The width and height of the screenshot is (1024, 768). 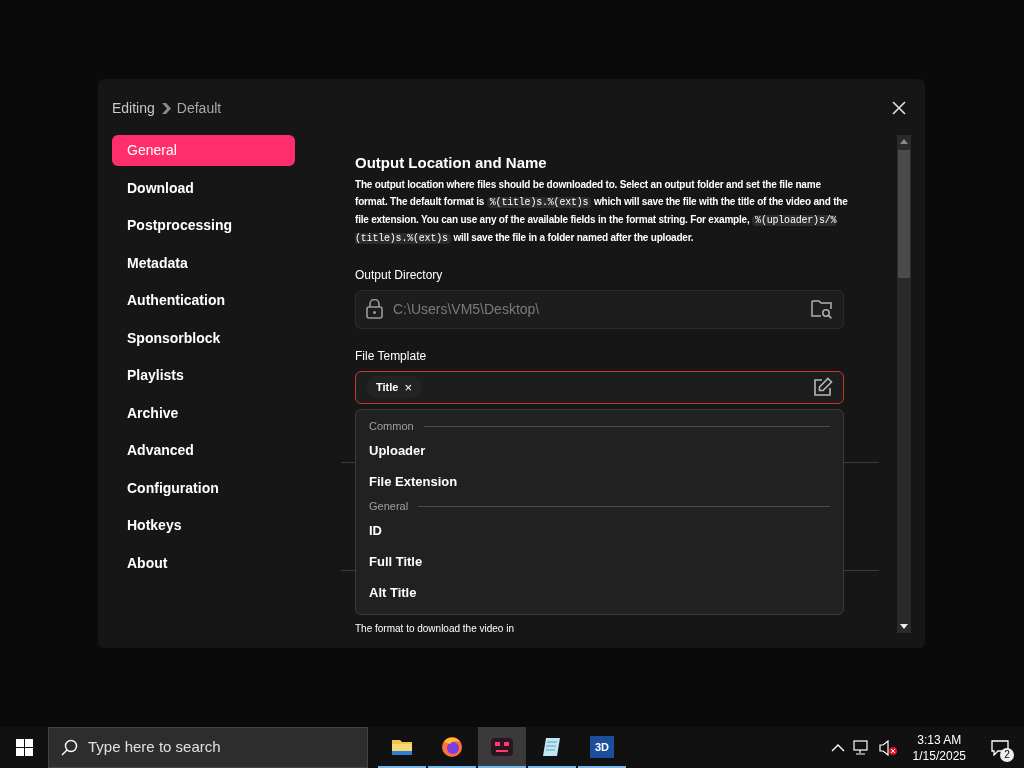 What do you see at coordinates (389, 507) in the screenshot?
I see `group-header: General` at bounding box center [389, 507].